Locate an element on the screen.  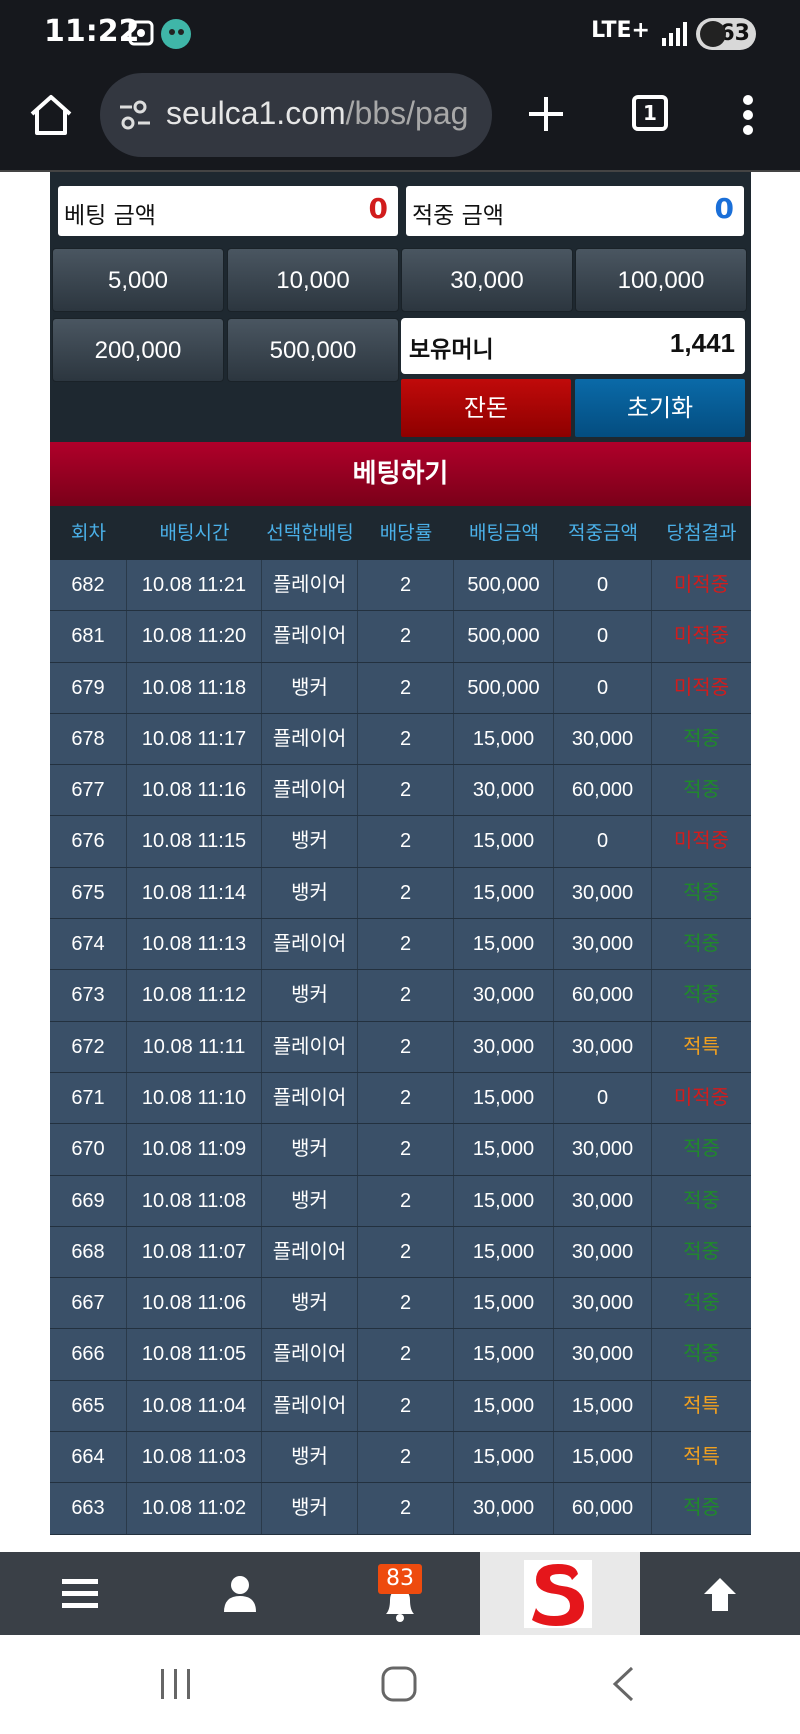
tab-switcher-button: 1 is located at coordinates (650, 113).